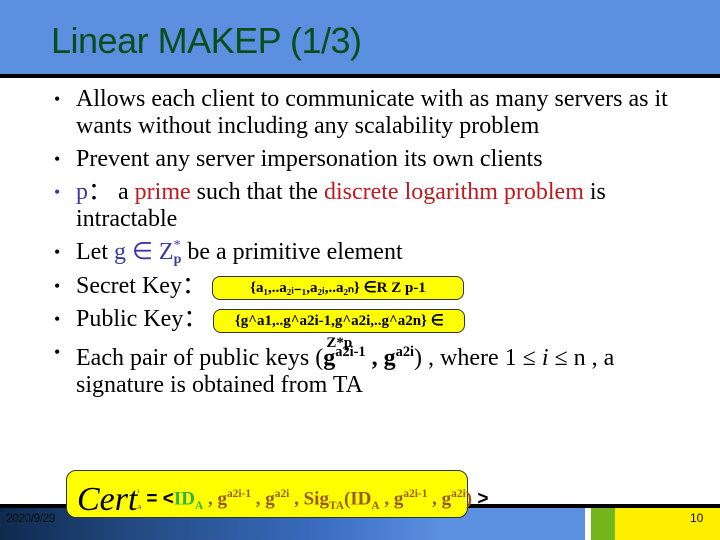 This screenshot has width=720, height=540. What do you see at coordinates (141, 286) in the screenshot?
I see `secret-key-label: Secret Key：` at bounding box center [141, 286].